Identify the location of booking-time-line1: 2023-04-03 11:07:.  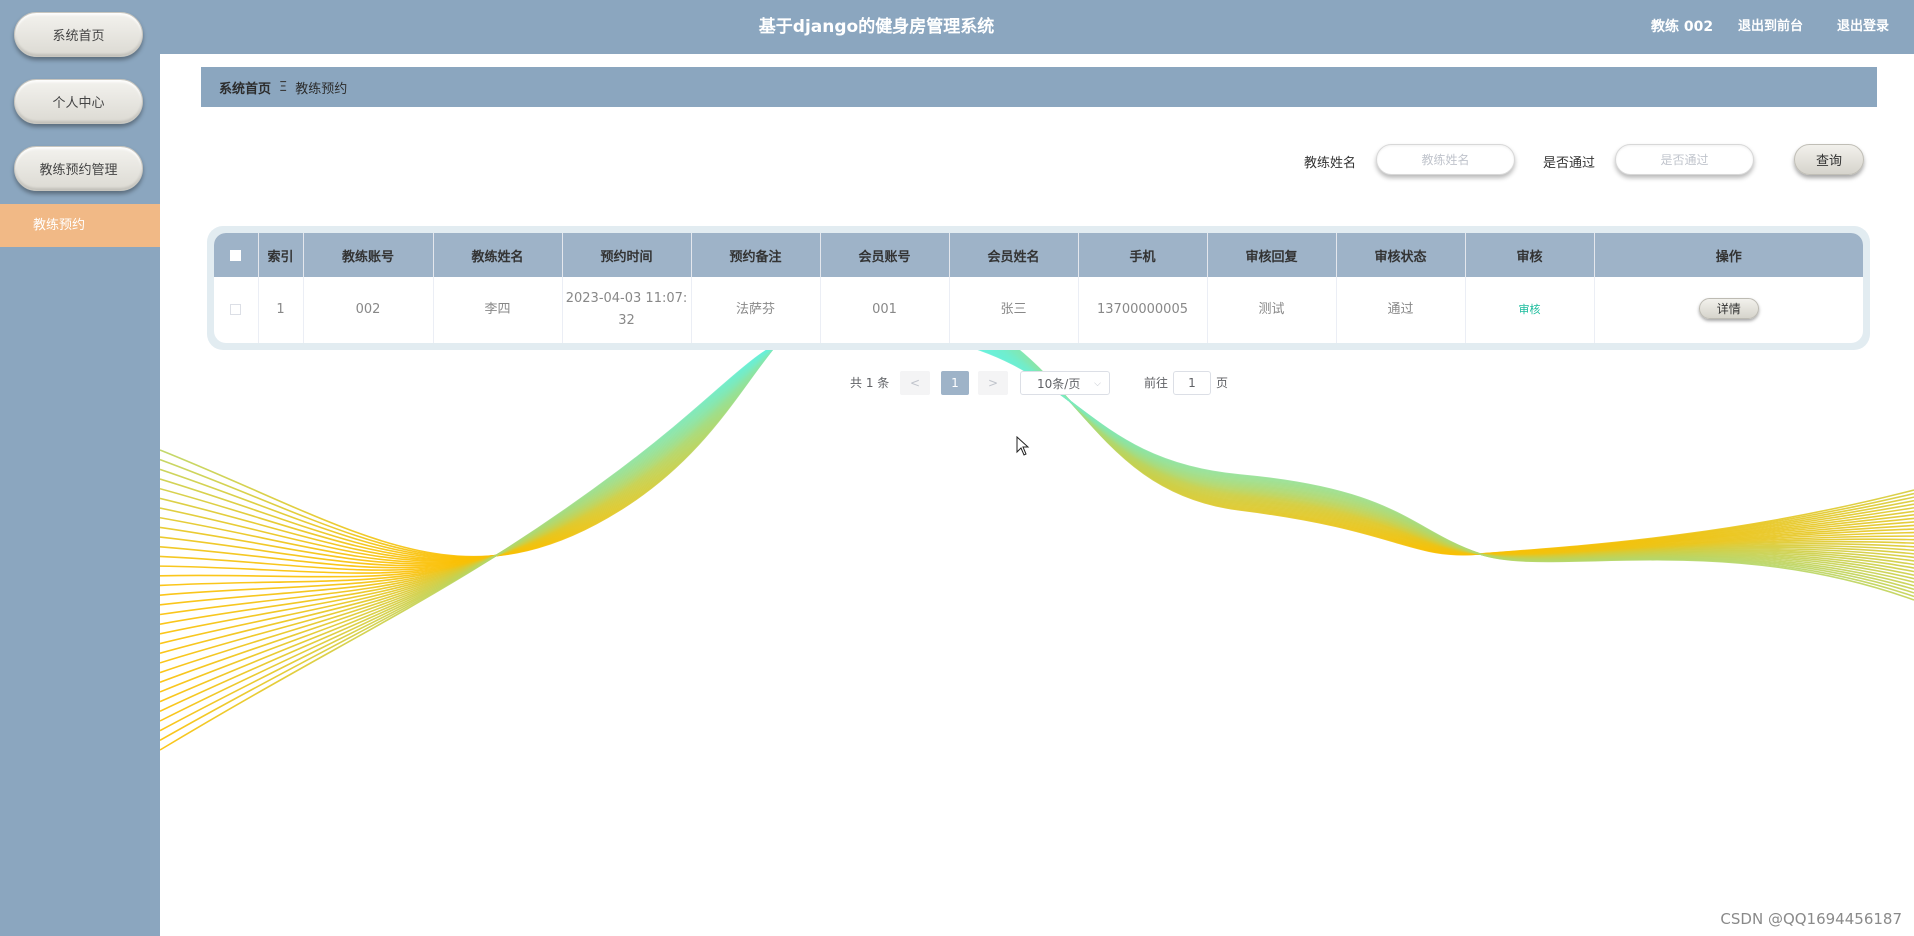
(626, 298).